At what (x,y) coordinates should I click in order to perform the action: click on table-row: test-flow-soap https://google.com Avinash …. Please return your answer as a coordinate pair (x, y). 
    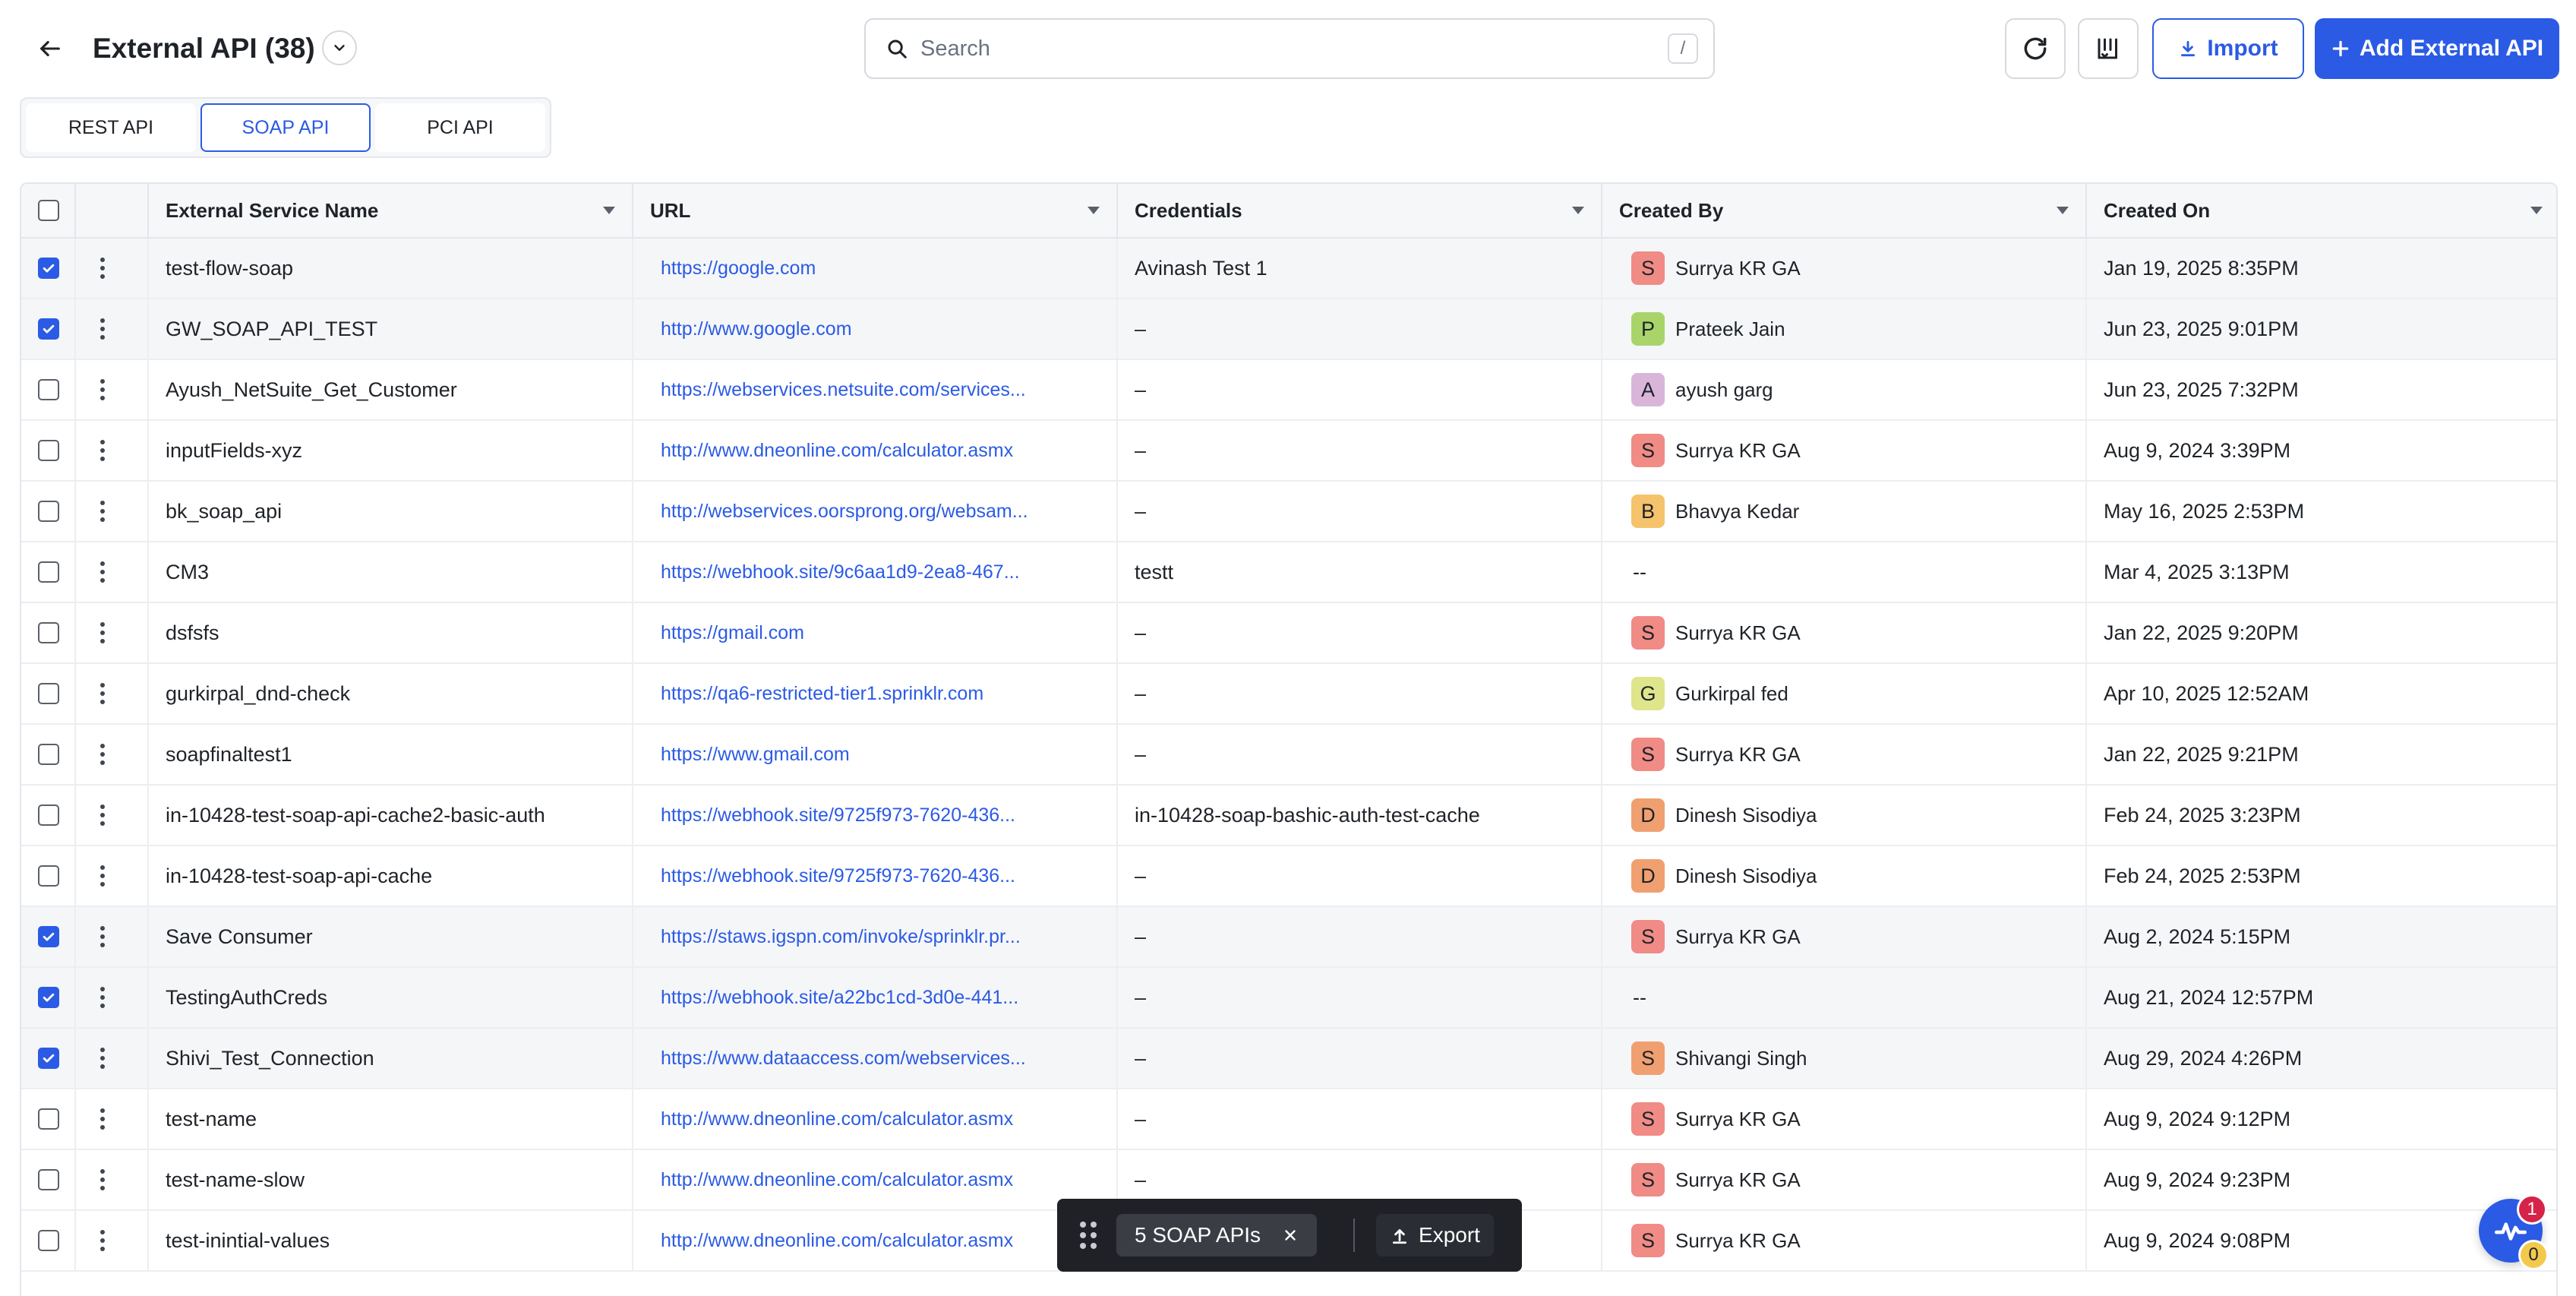
    Looking at the image, I should click on (1288, 269).